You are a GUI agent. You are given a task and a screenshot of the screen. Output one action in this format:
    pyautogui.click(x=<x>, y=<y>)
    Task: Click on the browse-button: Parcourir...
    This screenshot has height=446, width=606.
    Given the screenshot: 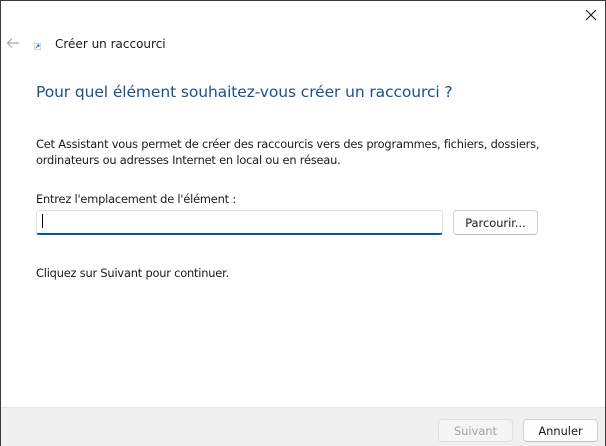 What is the action you would take?
    pyautogui.click(x=495, y=222)
    